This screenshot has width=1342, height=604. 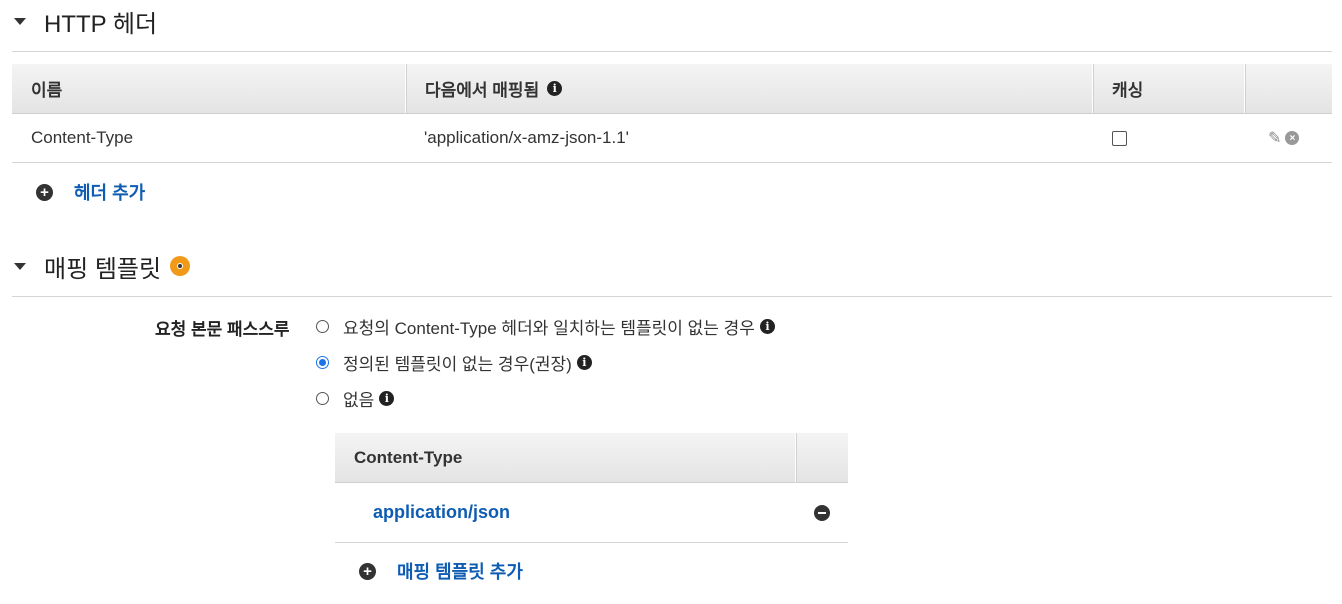 I want to click on row-actions: ✎ ×, so click(x=1284, y=138).